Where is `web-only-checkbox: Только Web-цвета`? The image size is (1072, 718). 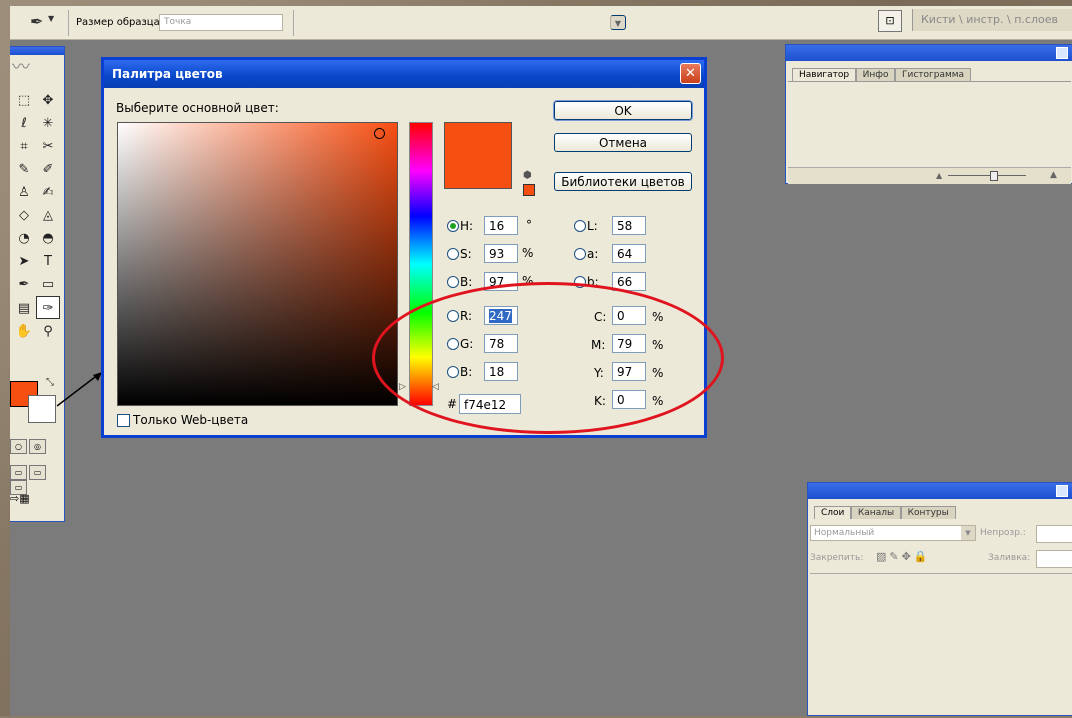
web-only-checkbox: Только Web-цвета is located at coordinates (182, 420).